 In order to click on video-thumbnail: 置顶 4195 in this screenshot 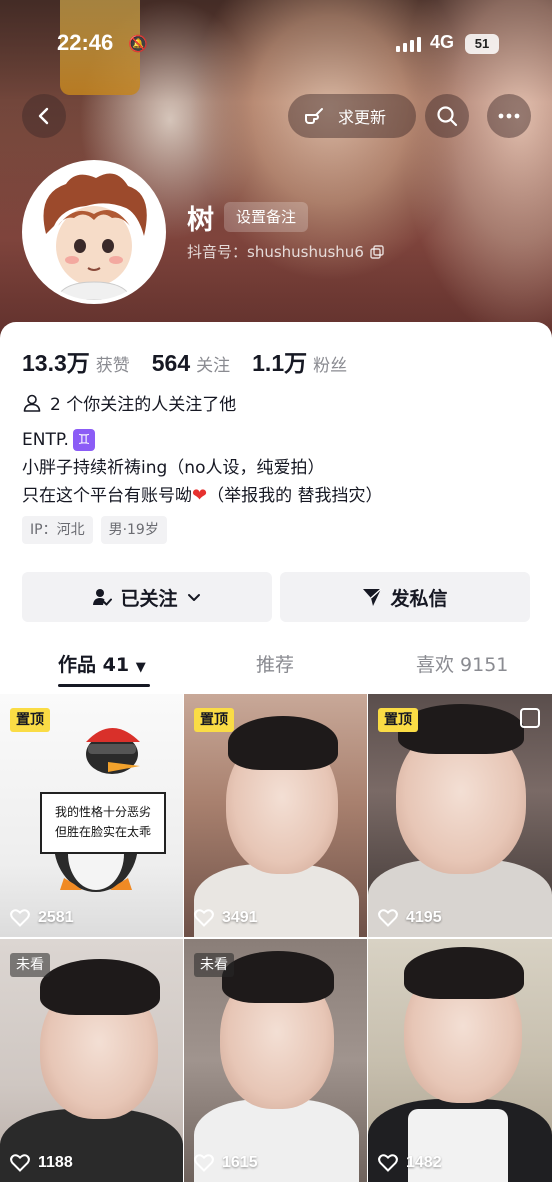, I will do `click(460, 815)`.